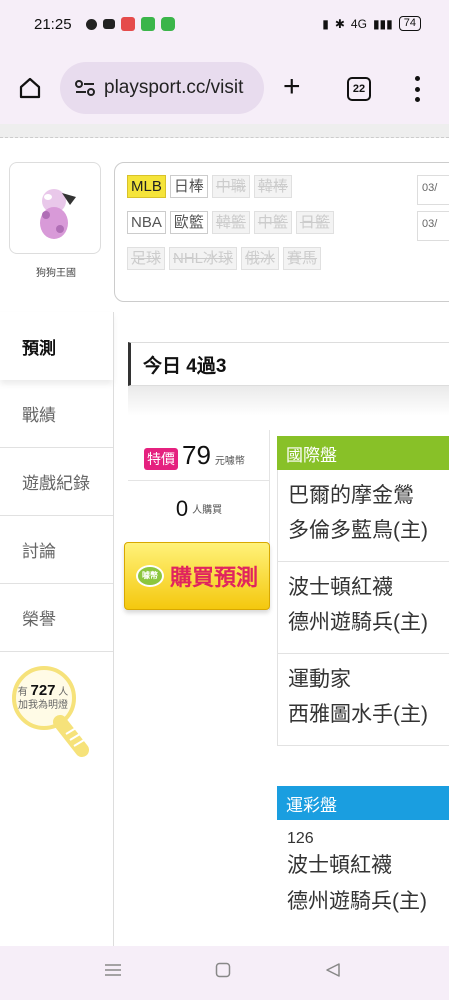  I want to click on battery-icon: 74, so click(409, 23).